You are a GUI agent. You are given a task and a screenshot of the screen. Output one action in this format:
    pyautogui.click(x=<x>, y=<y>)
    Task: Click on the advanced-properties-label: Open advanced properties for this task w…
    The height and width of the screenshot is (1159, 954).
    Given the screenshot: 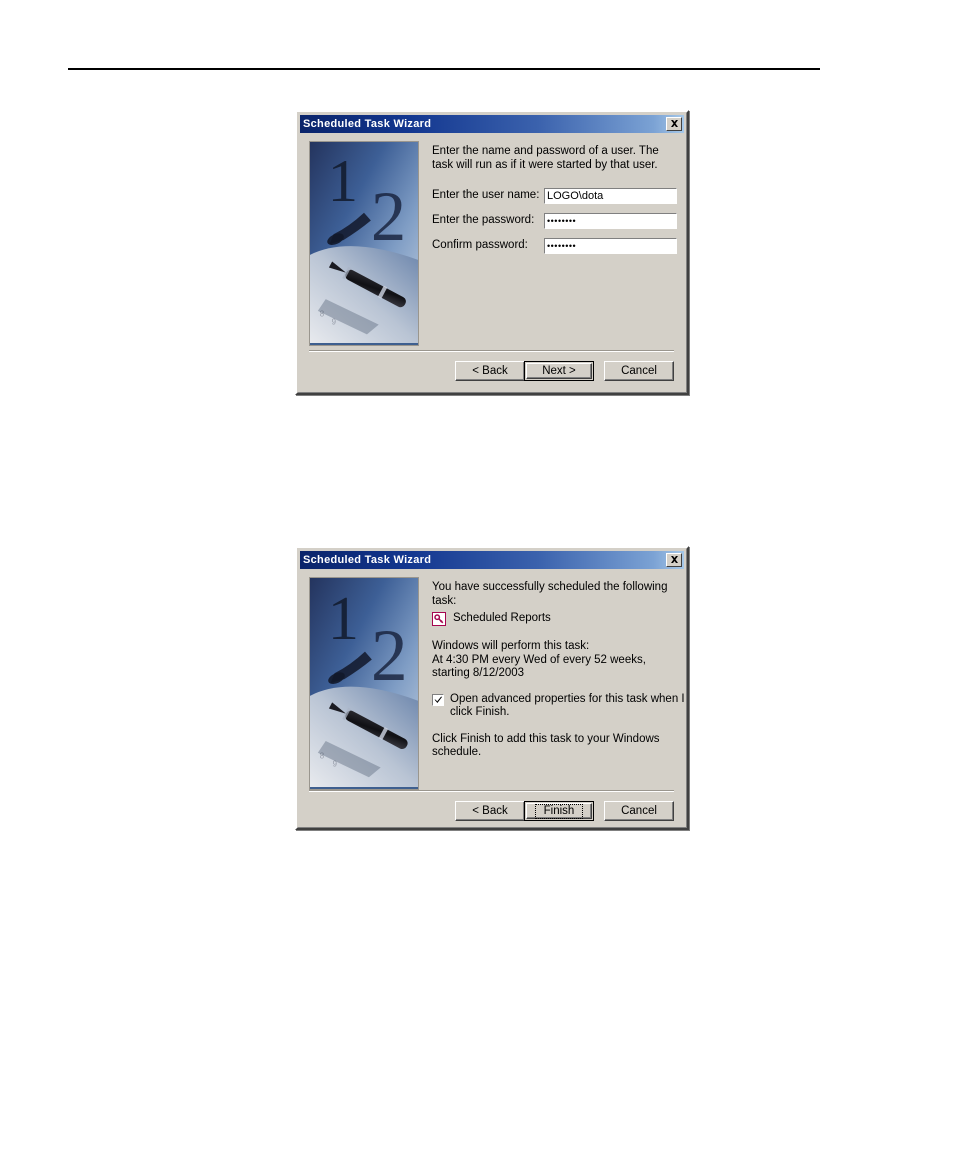 What is the action you would take?
    pyautogui.click(x=567, y=705)
    